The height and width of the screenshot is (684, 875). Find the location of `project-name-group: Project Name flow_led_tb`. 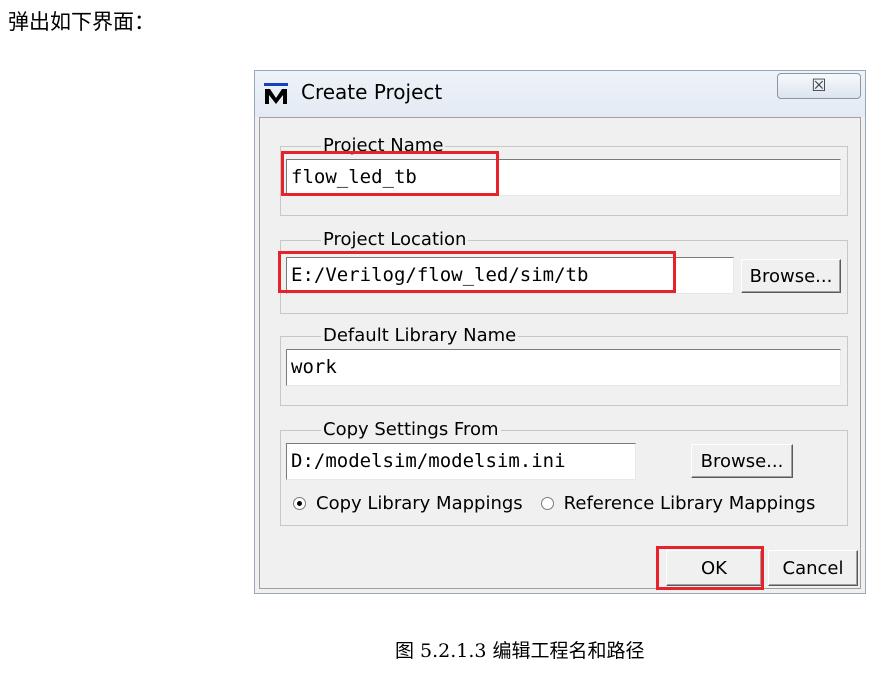

project-name-group: Project Name flow_led_tb is located at coordinates (564, 175).